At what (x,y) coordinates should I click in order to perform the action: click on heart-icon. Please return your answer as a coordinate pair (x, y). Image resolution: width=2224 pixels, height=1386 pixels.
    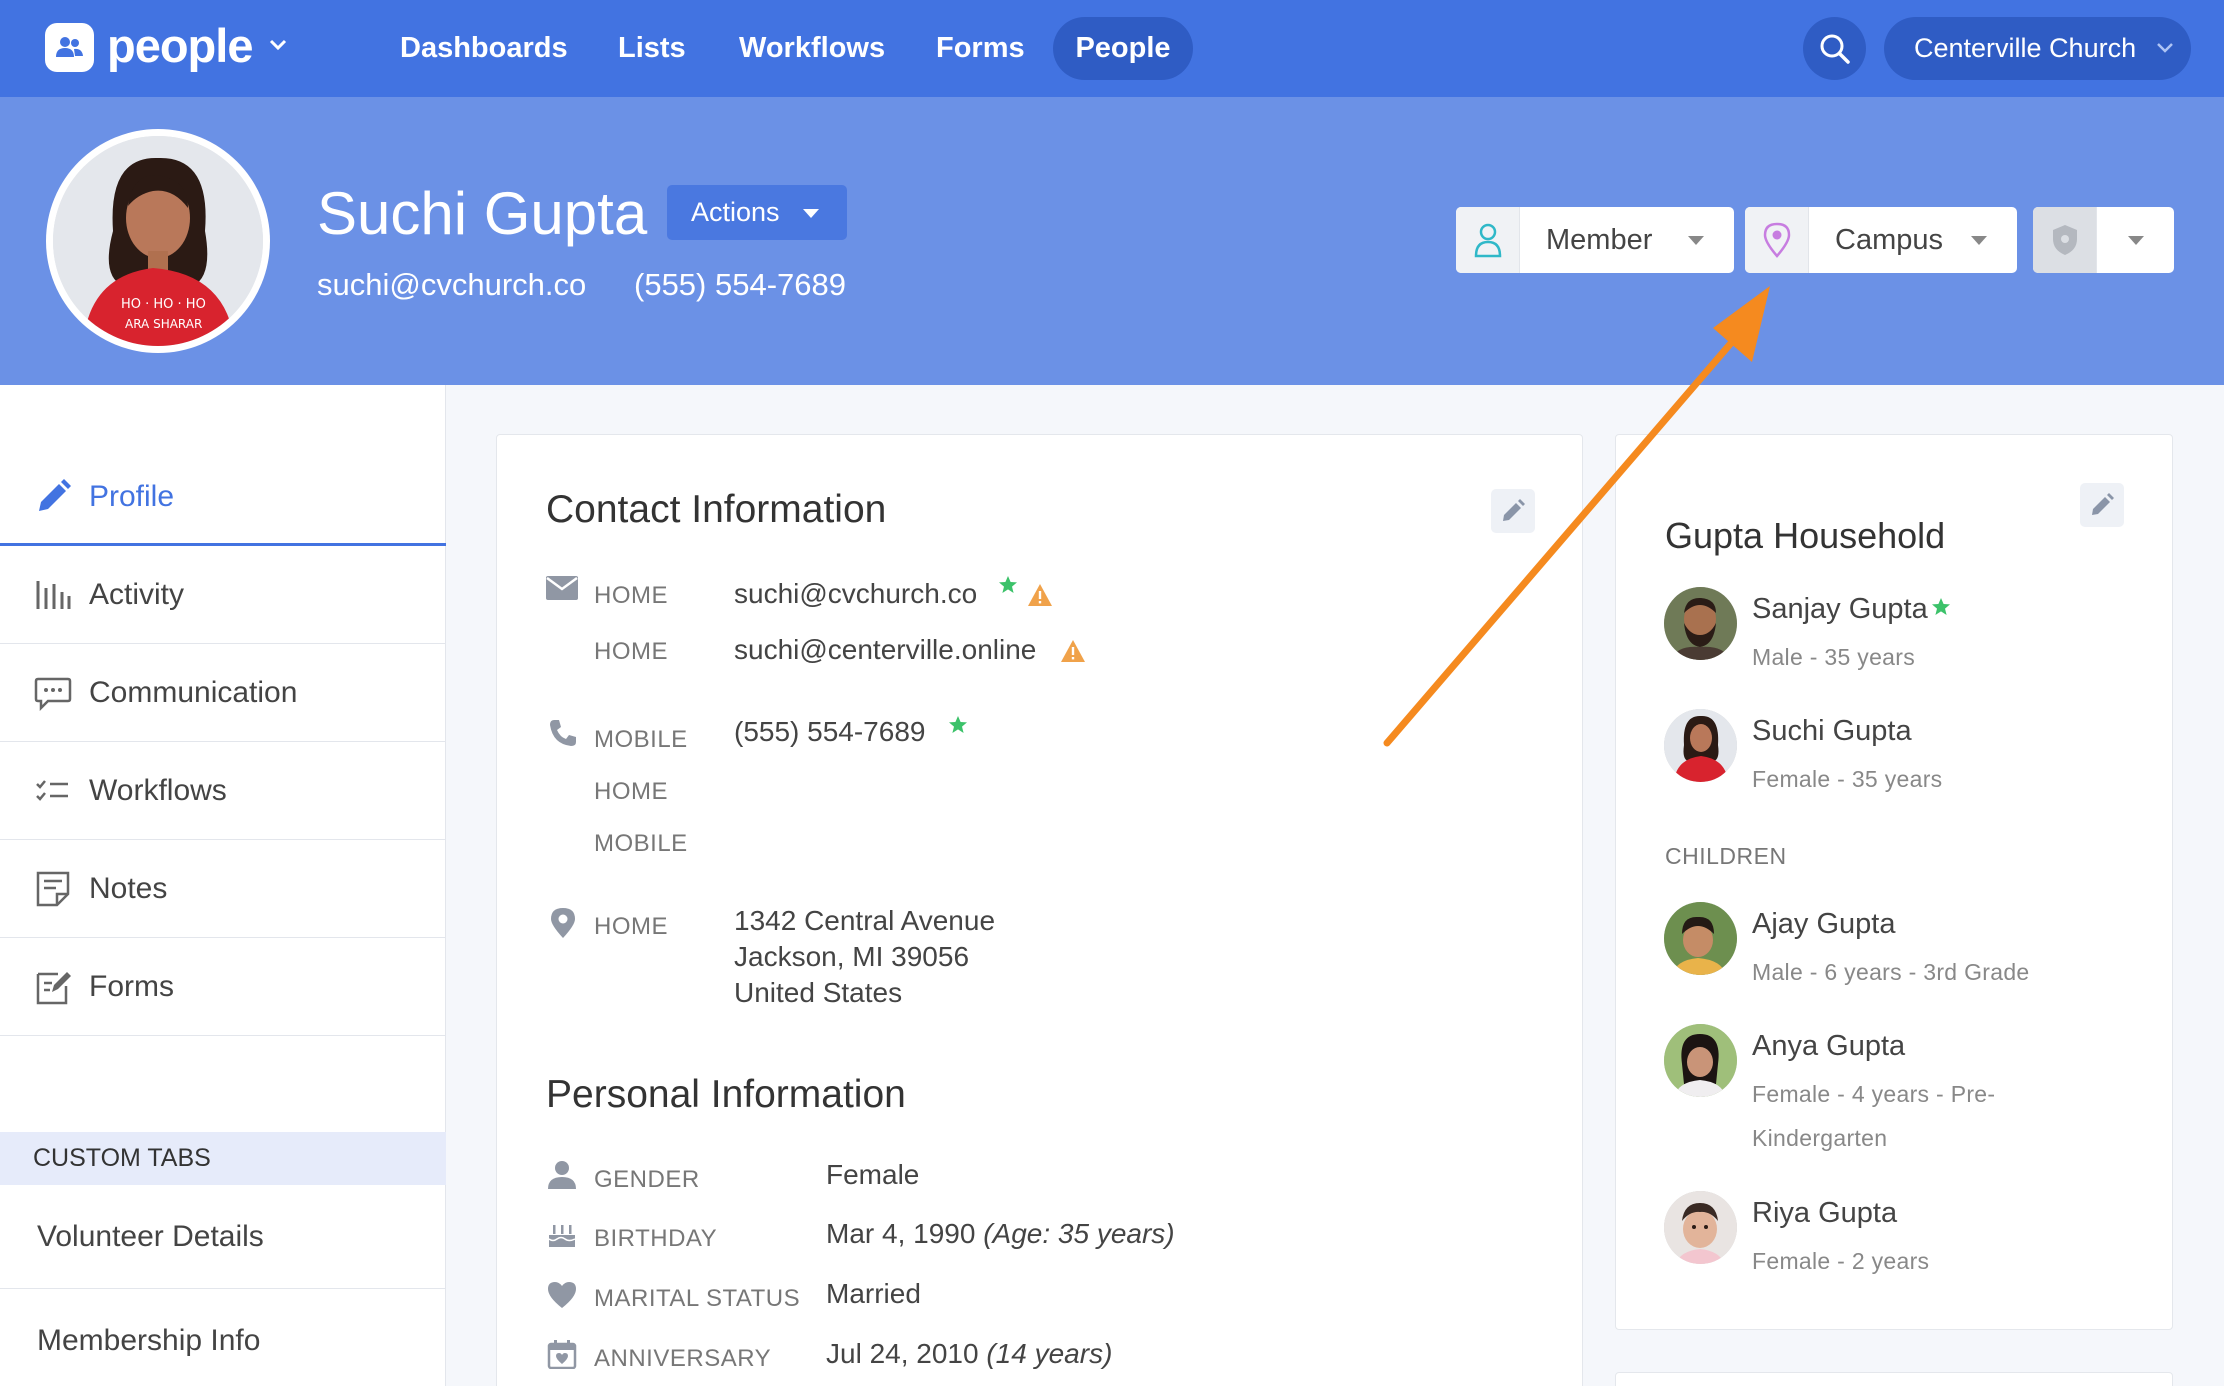
    Looking at the image, I should click on (562, 1295).